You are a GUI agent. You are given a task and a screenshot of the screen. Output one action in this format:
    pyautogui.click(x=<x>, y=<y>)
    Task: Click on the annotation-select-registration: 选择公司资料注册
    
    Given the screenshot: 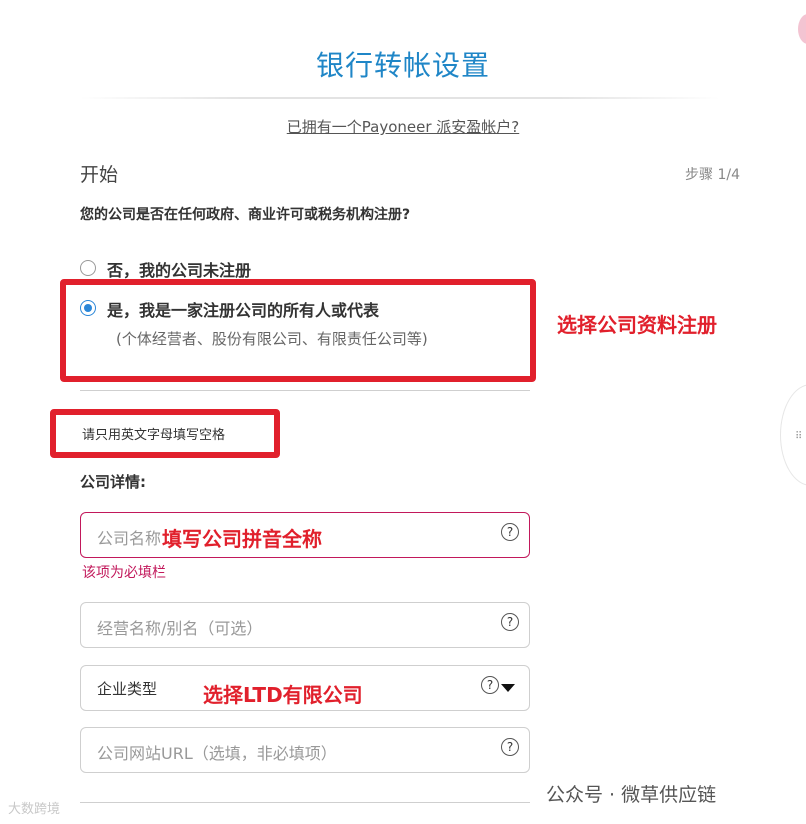 What is the action you would take?
    pyautogui.click(x=637, y=325)
    